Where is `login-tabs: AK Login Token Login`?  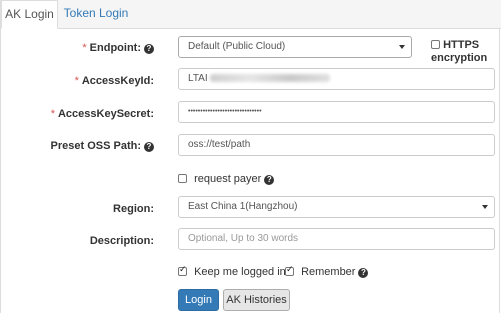
login-tabs: AK Login Token Login is located at coordinates (251, 14).